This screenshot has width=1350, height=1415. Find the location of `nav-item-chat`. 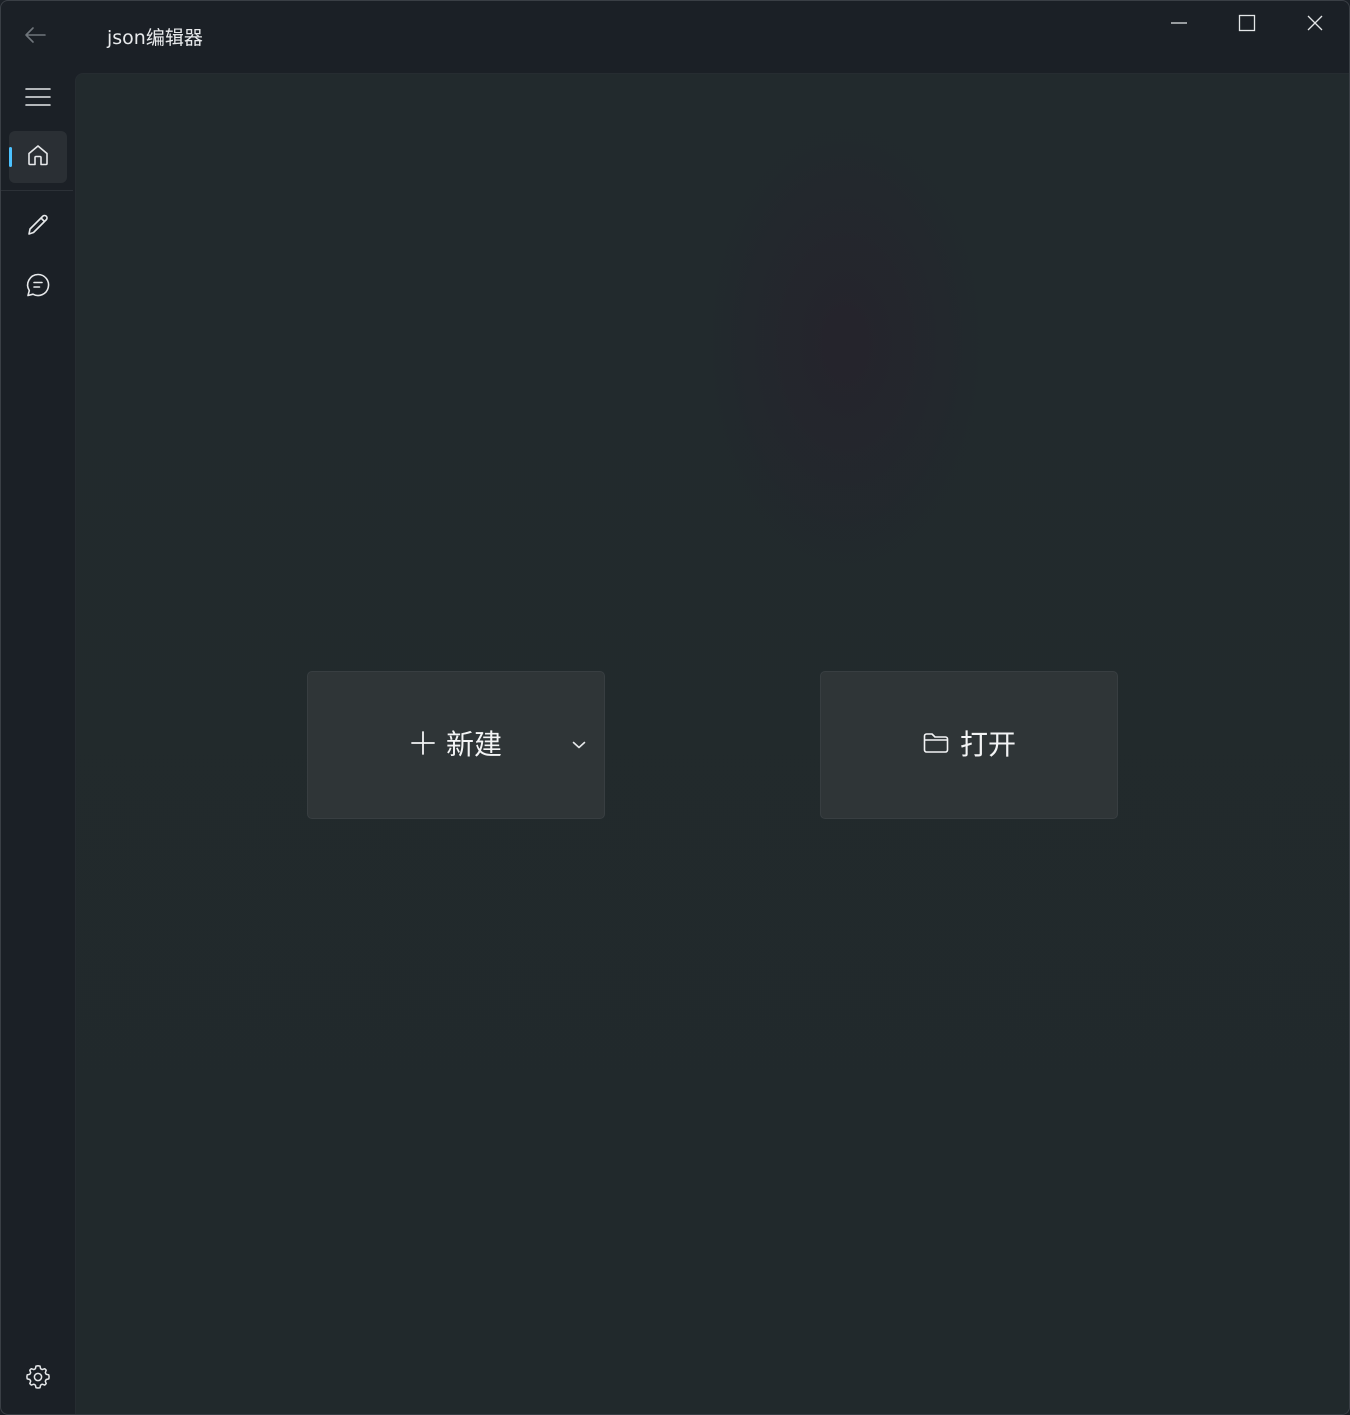

nav-item-chat is located at coordinates (38, 287).